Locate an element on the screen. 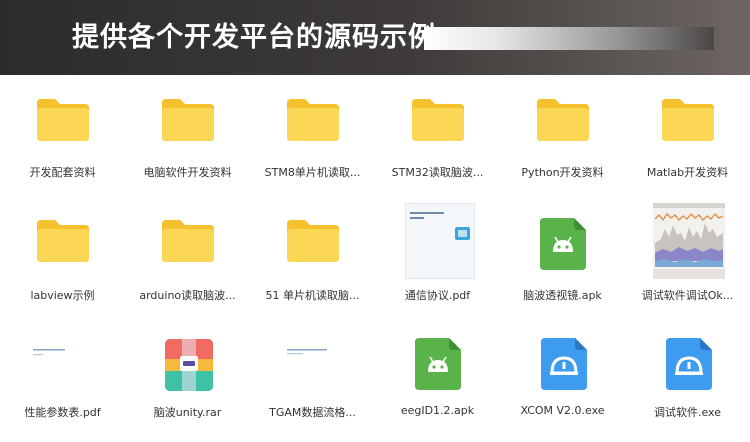 This screenshot has height=442, width=750. file-item-protocol-pdf: 通信协议.pdf is located at coordinates (437, 258).